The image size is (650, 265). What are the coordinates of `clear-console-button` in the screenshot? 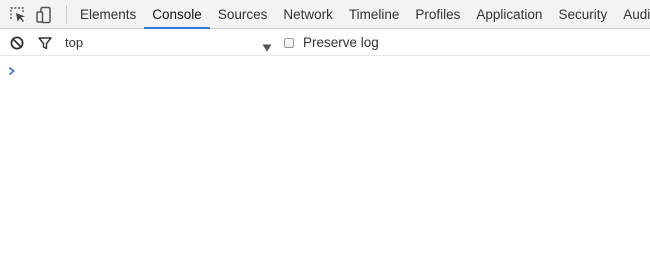 It's located at (17, 42).